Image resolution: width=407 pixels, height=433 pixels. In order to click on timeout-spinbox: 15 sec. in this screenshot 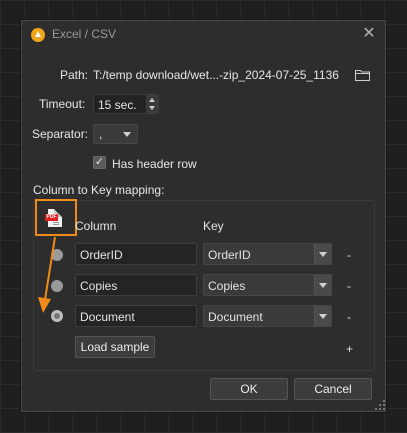, I will do `click(126, 104)`.